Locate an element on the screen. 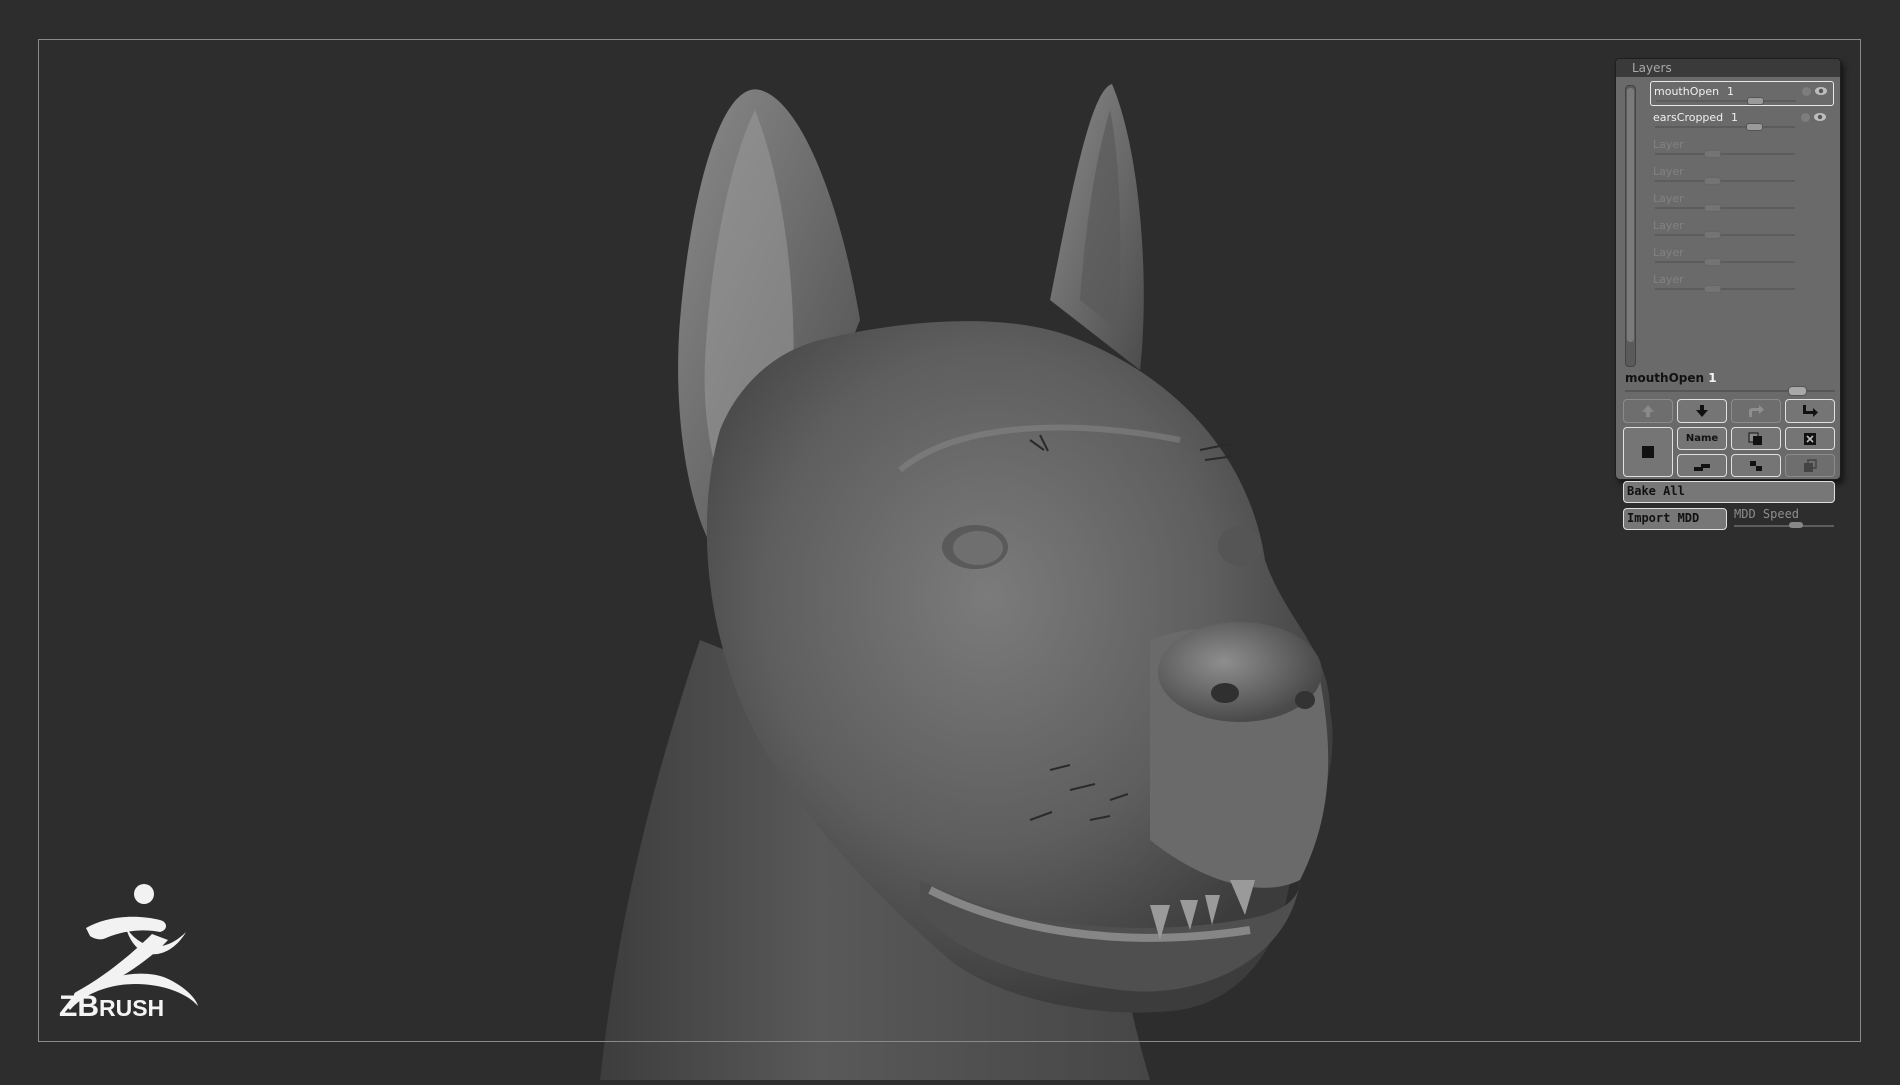 This screenshot has height=1085, width=1900. merge-down-button is located at coordinates (1702, 465).